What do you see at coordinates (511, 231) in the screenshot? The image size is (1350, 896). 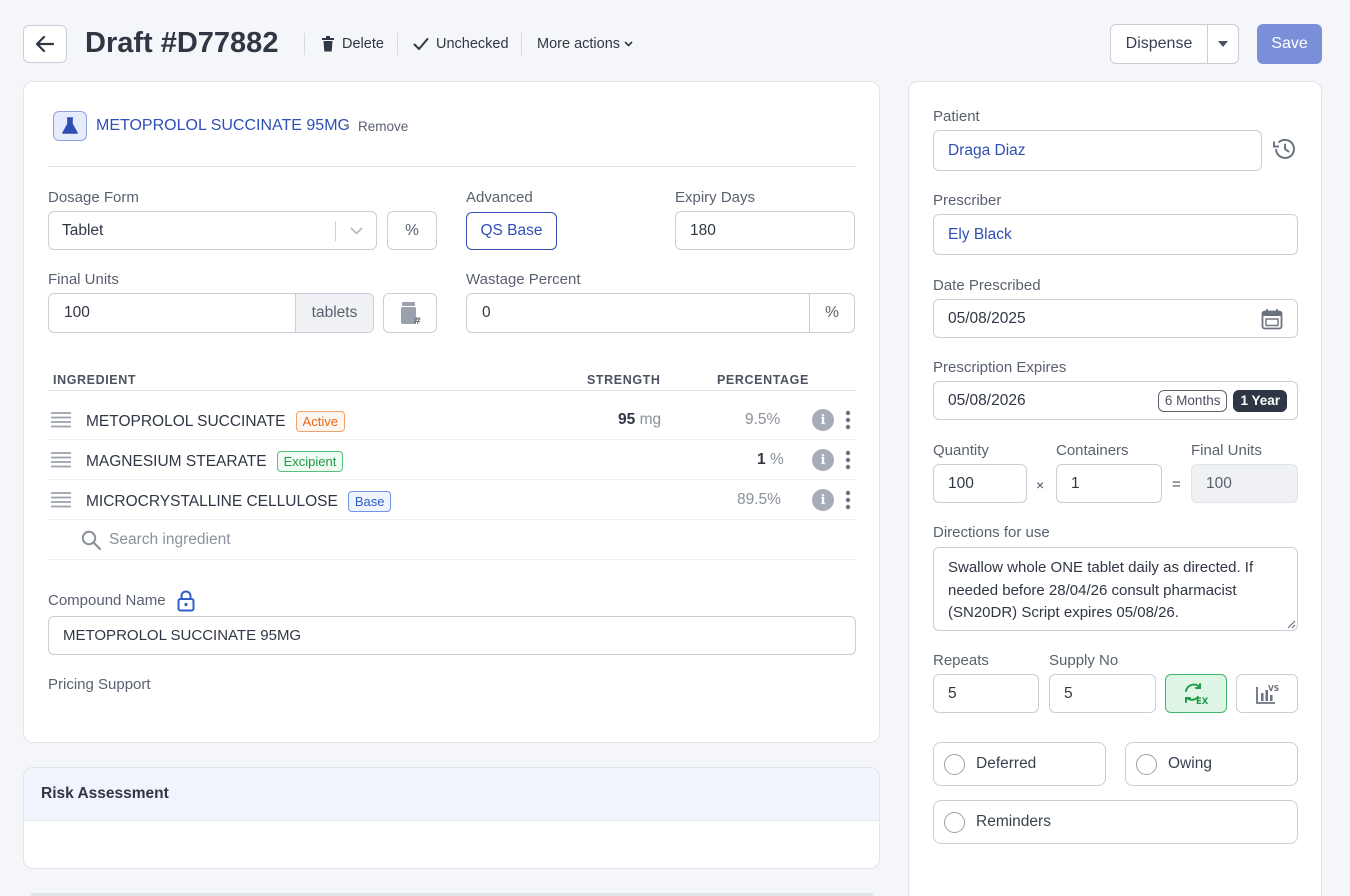 I see `qs-base-toggle: QS Base` at bounding box center [511, 231].